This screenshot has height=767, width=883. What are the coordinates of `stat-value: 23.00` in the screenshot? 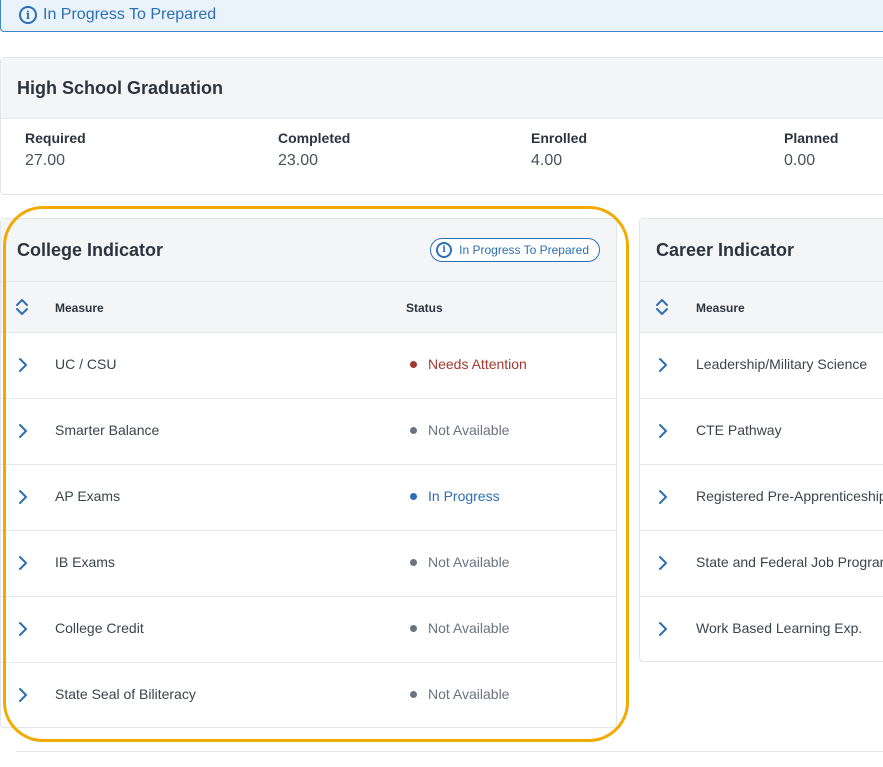 It's located at (298, 160).